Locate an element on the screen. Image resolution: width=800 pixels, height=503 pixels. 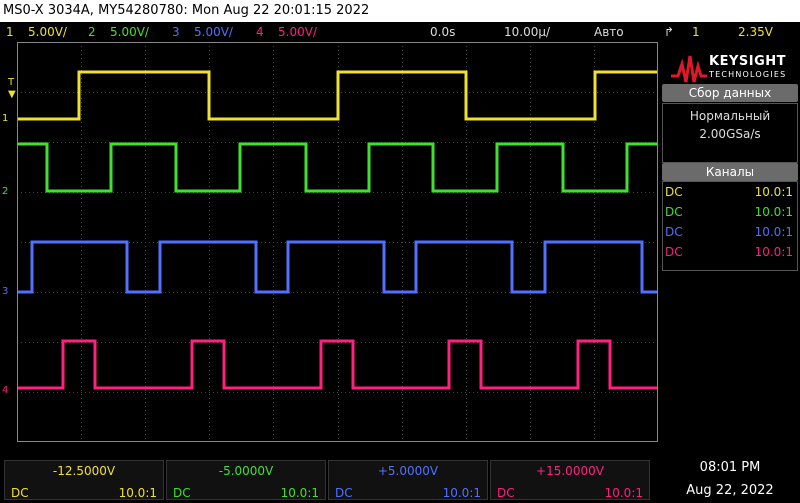
ch2-ground-marker: 2 is located at coordinates (5, 192).